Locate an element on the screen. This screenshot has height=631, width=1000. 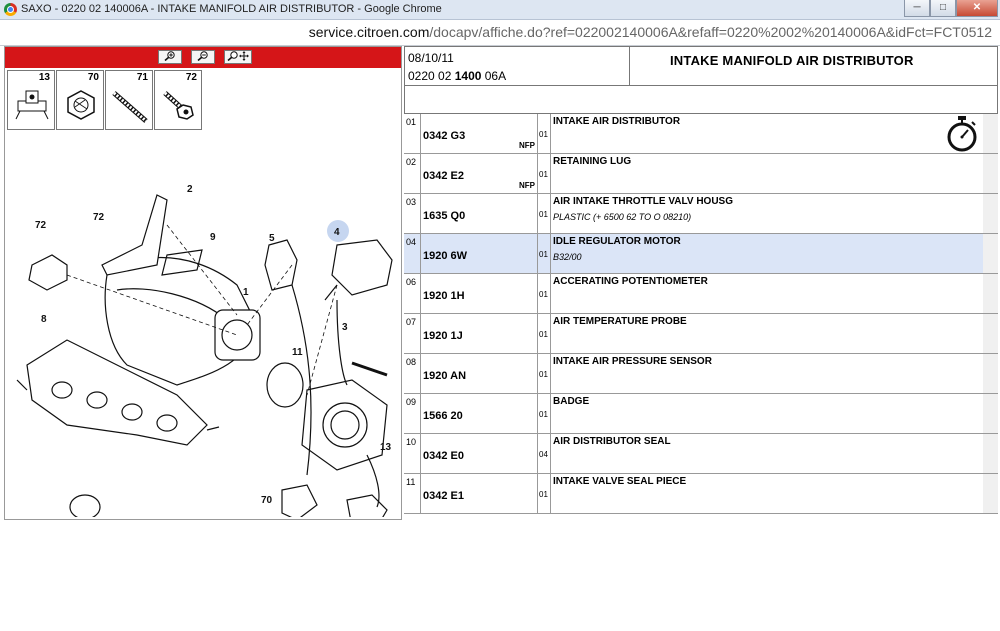
thumbnail-number: 71 is located at coordinates (142, 77).